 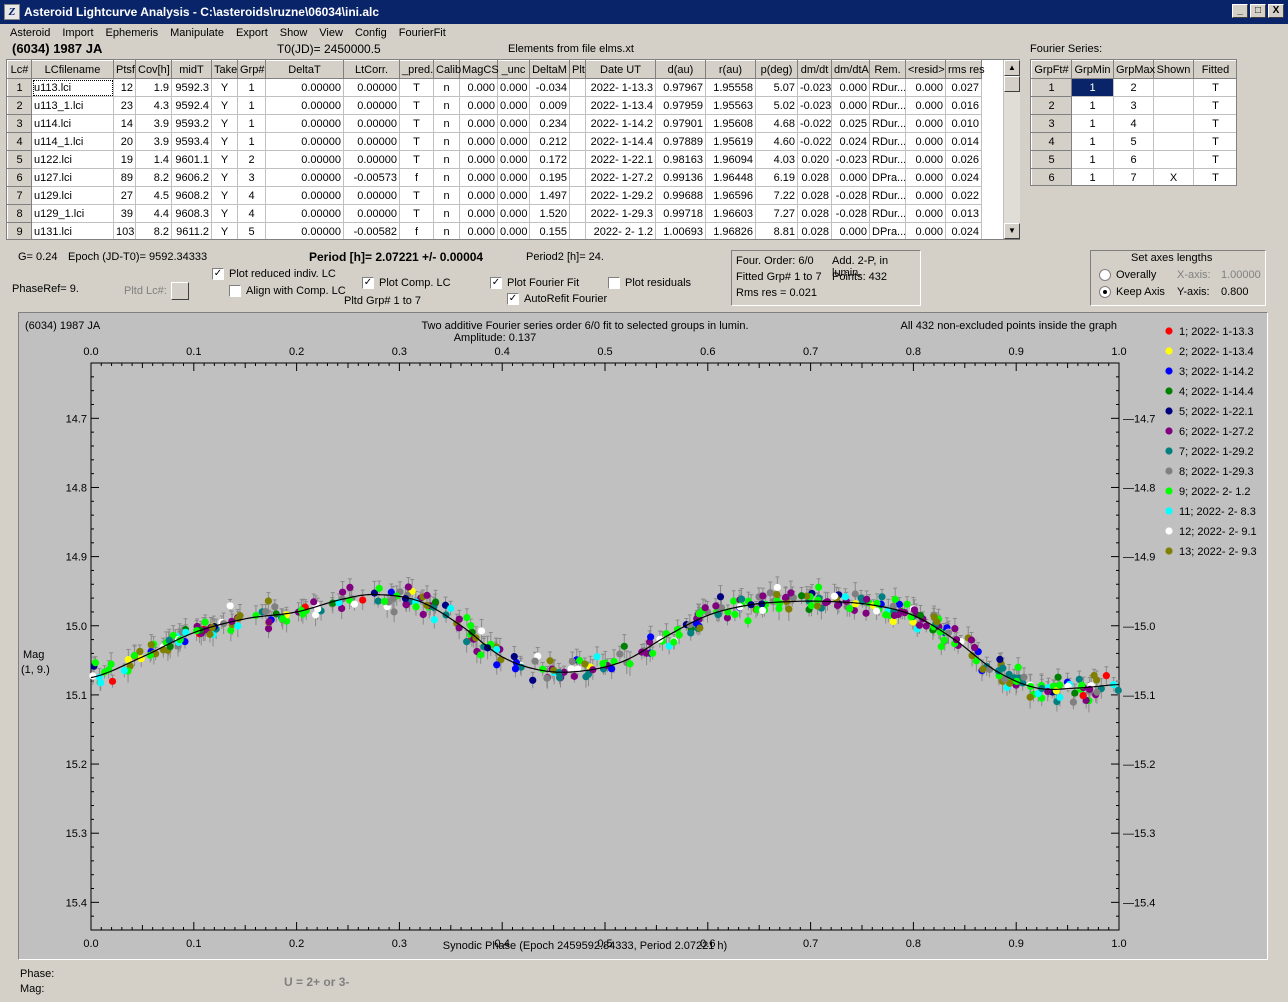 I want to click on lc-column-header: _pred., so click(x=416, y=69).